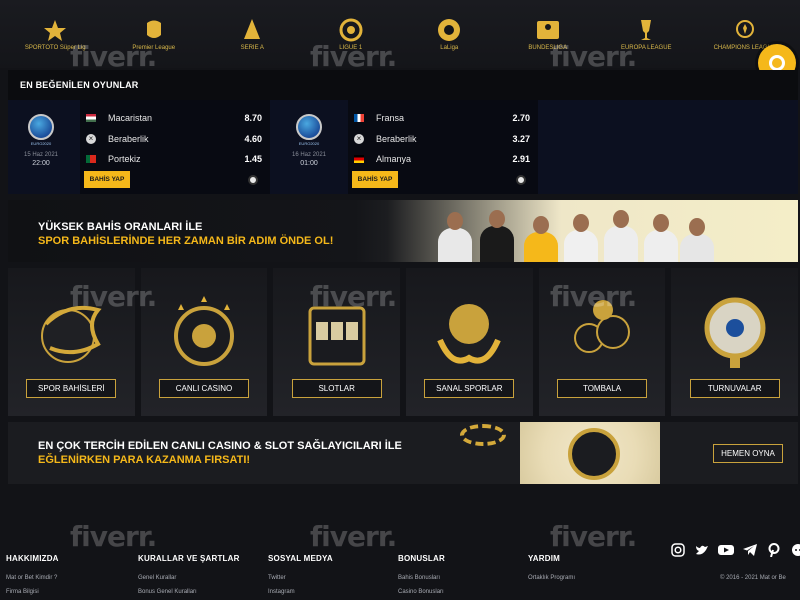 The image size is (800, 600). I want to click on team-name: Macaristan, so click(130, 118).